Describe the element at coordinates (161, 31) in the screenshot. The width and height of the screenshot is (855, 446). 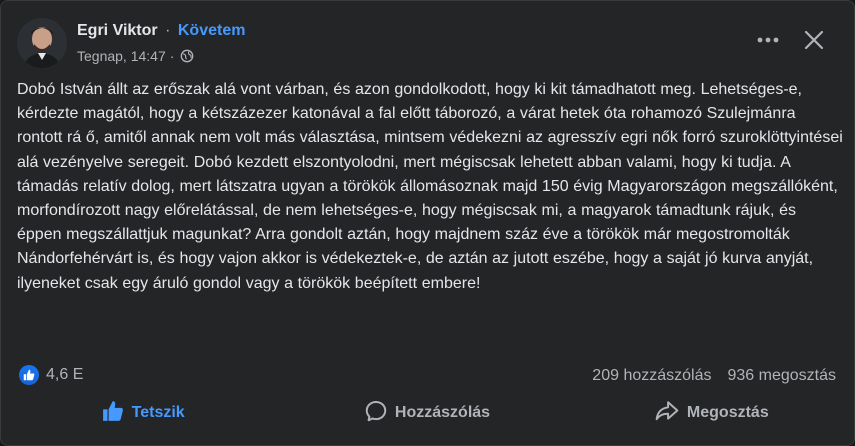
I see `author-line: Egri Viktor · Követem` at that location.